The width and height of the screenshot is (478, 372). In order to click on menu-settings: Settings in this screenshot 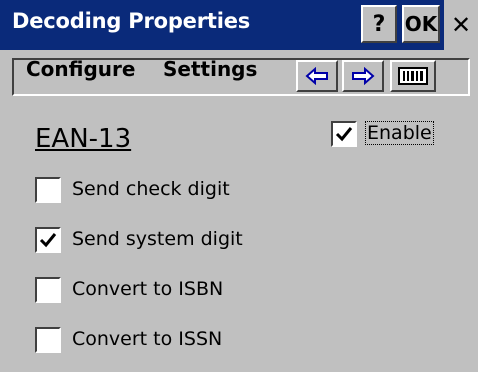, I will do `click(210, 69)`.